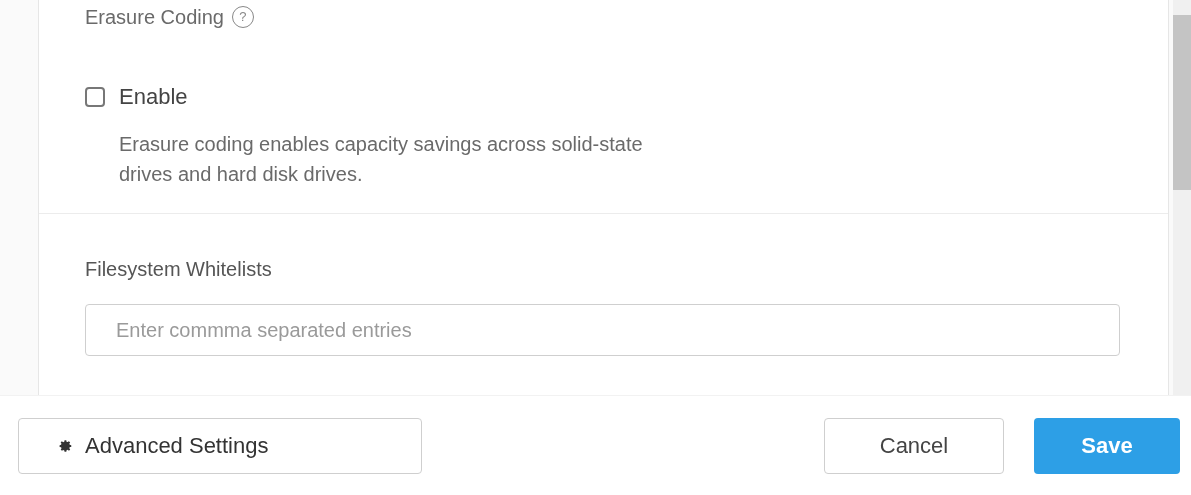 The height and width of the screenshot is (495, 1191). What do you see at coordinates (154, 17) in the screenshot?
I see `section-title: Erasure Coding` at bounding box center [154, 17].